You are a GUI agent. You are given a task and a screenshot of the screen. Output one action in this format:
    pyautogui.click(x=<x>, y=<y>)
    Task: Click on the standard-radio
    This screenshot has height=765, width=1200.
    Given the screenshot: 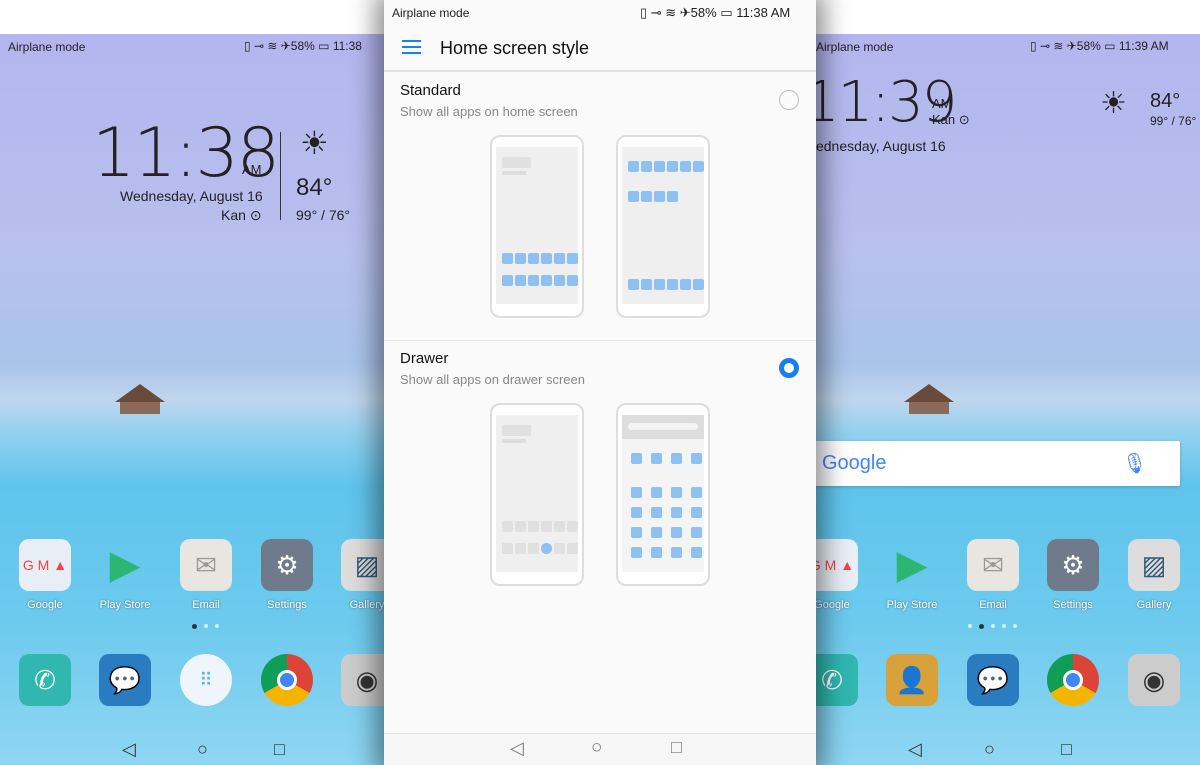 What is the action you would take?
    pyautogui.click(x=789, y=100)
    